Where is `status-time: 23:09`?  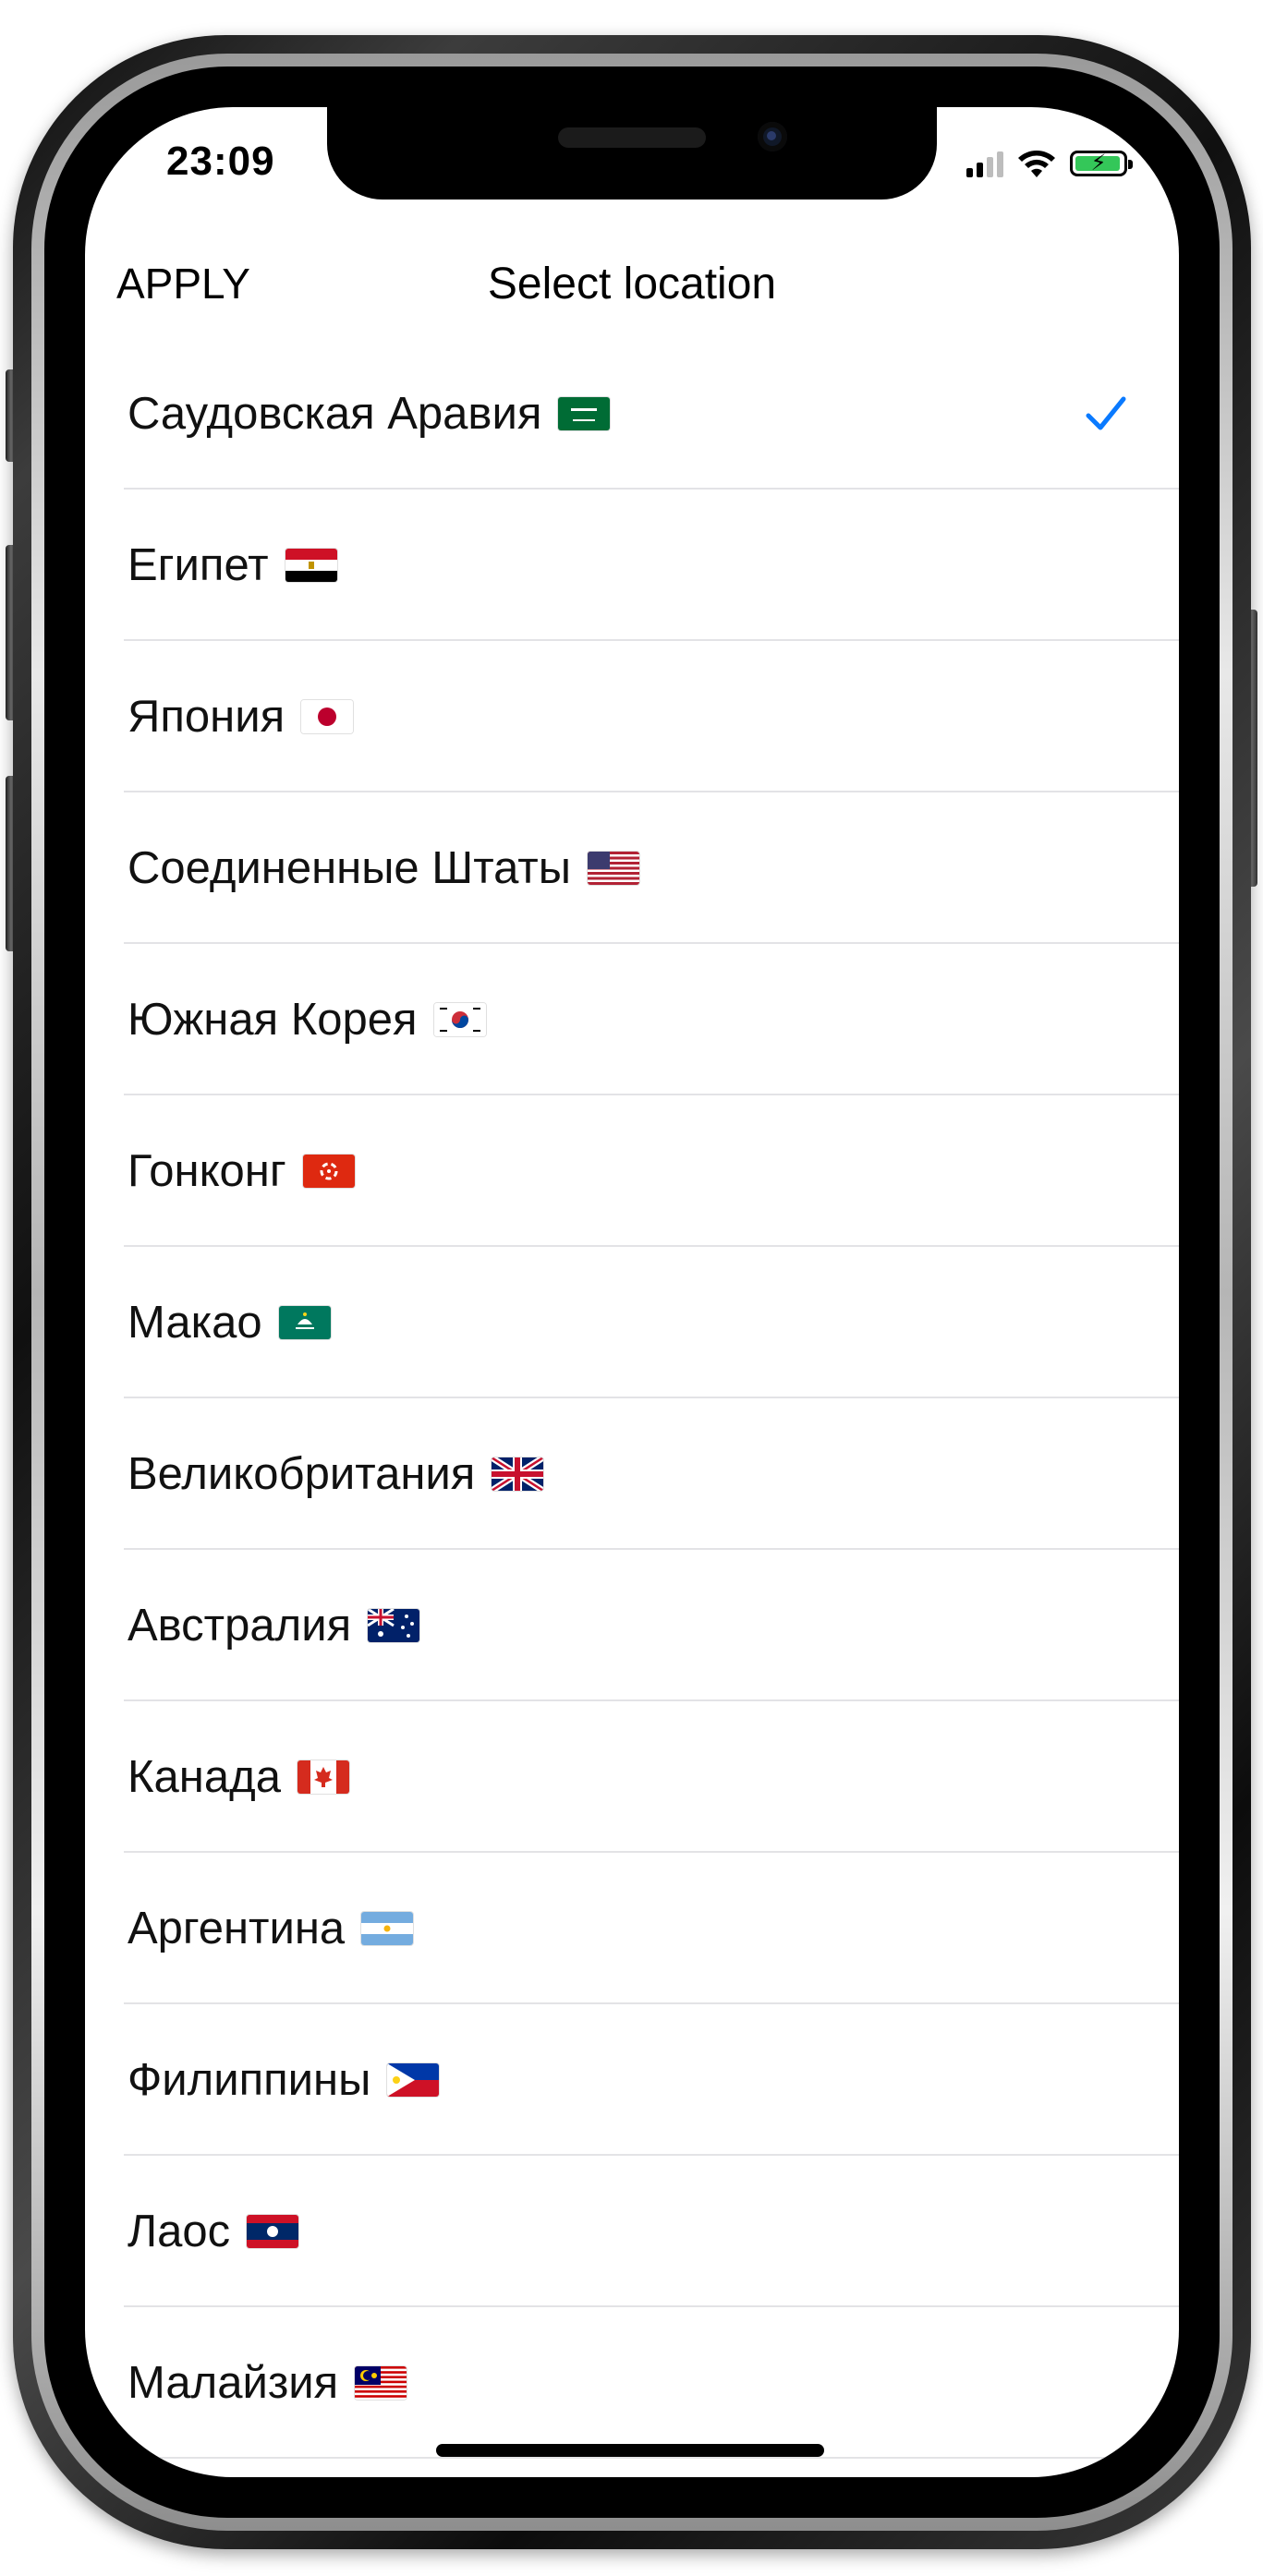
status-time: 23:09 is located at coordinates (220, 161).